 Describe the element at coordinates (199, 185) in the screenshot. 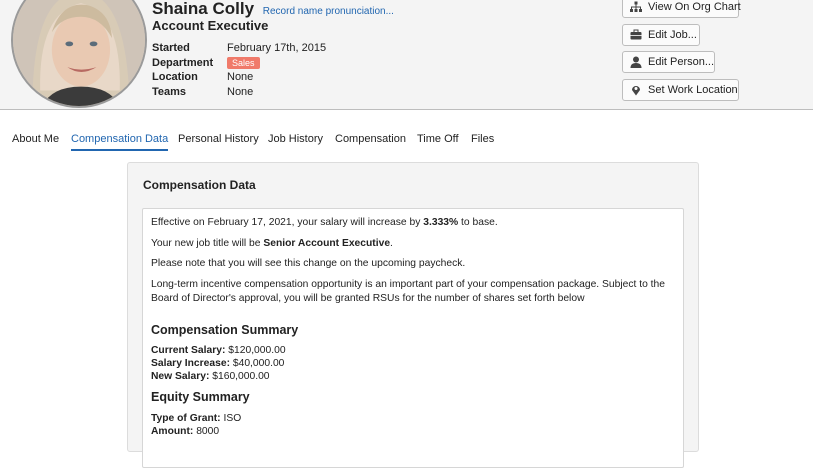

I see `panel-title: Compensation Data` at that location.